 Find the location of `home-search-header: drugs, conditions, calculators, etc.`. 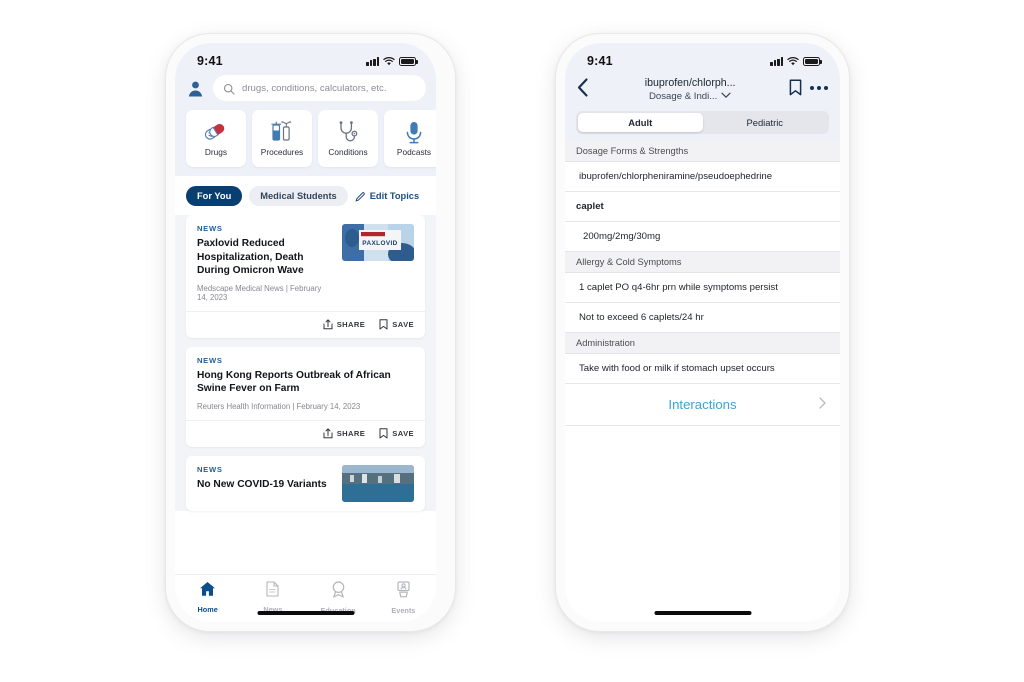

home-search-header: drugs, conditions, calculators, etc. is located at coordinates (305, 91).